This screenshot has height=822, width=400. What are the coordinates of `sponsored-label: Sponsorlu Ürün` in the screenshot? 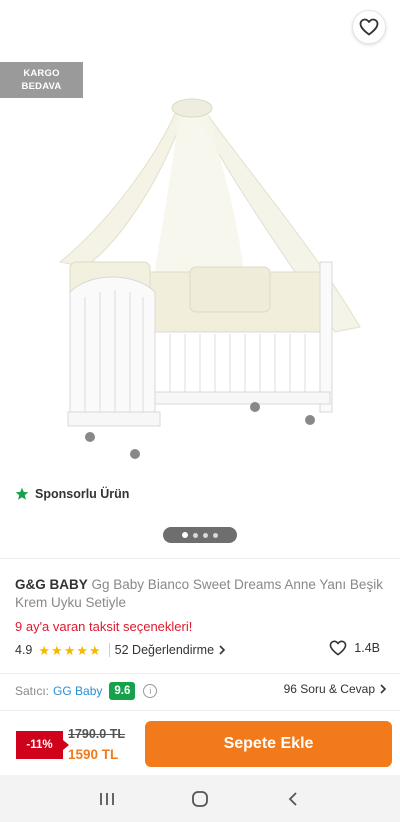 It's located at (72, 494).